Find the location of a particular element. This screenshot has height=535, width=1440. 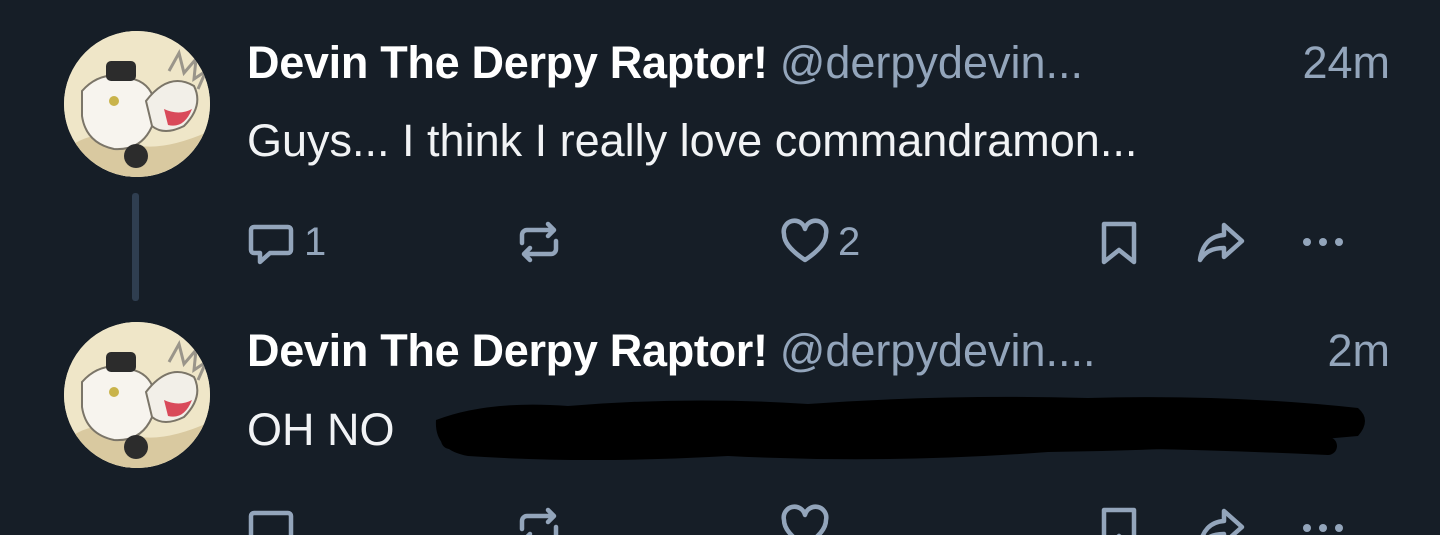

reply-button is located at coordinates (274, 516).